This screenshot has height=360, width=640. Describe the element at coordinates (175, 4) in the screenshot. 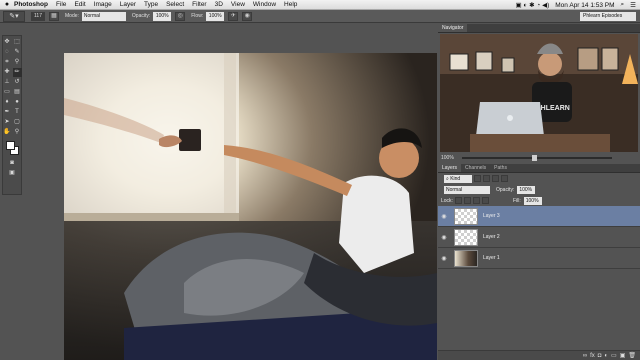

I see `menu-select: Select` at that location.